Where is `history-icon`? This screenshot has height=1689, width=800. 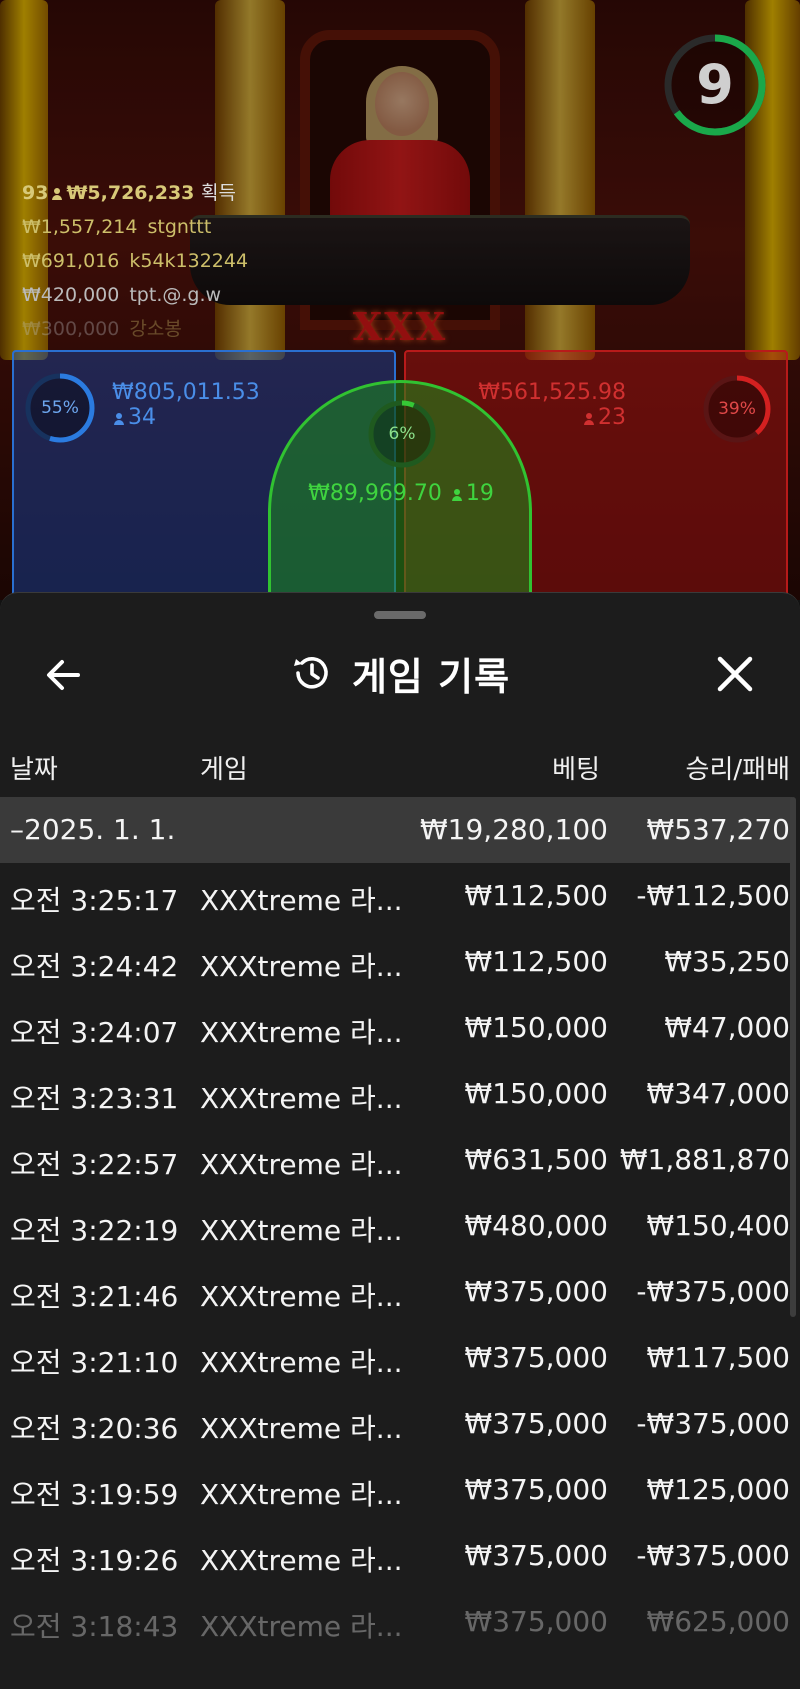
history-icon is located at coordinates (310, 673).